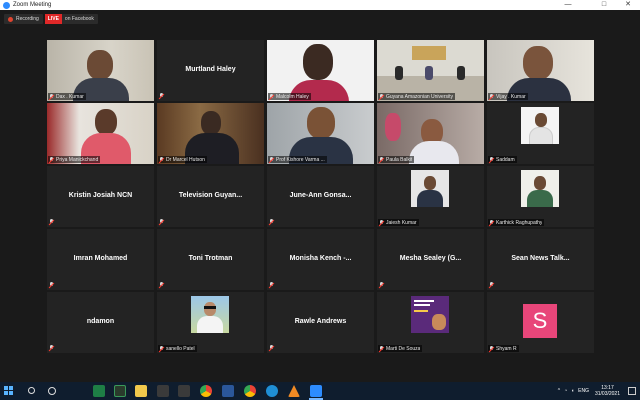  I want to click on participant-tile: sanello Patel, so click(210, 322).